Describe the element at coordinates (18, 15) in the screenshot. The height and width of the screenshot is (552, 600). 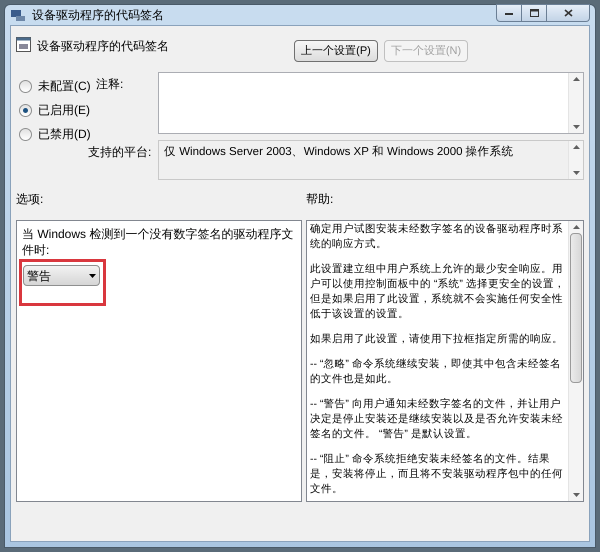
I see `app-icon` at that location.